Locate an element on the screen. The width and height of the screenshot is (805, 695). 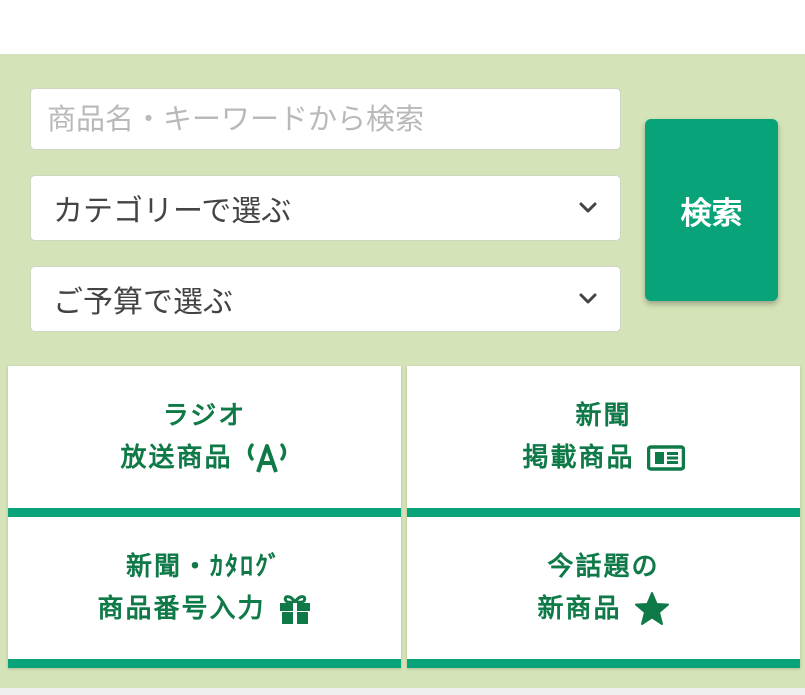
tile-line-1: 今話題の is located at coordinates (603, 567).